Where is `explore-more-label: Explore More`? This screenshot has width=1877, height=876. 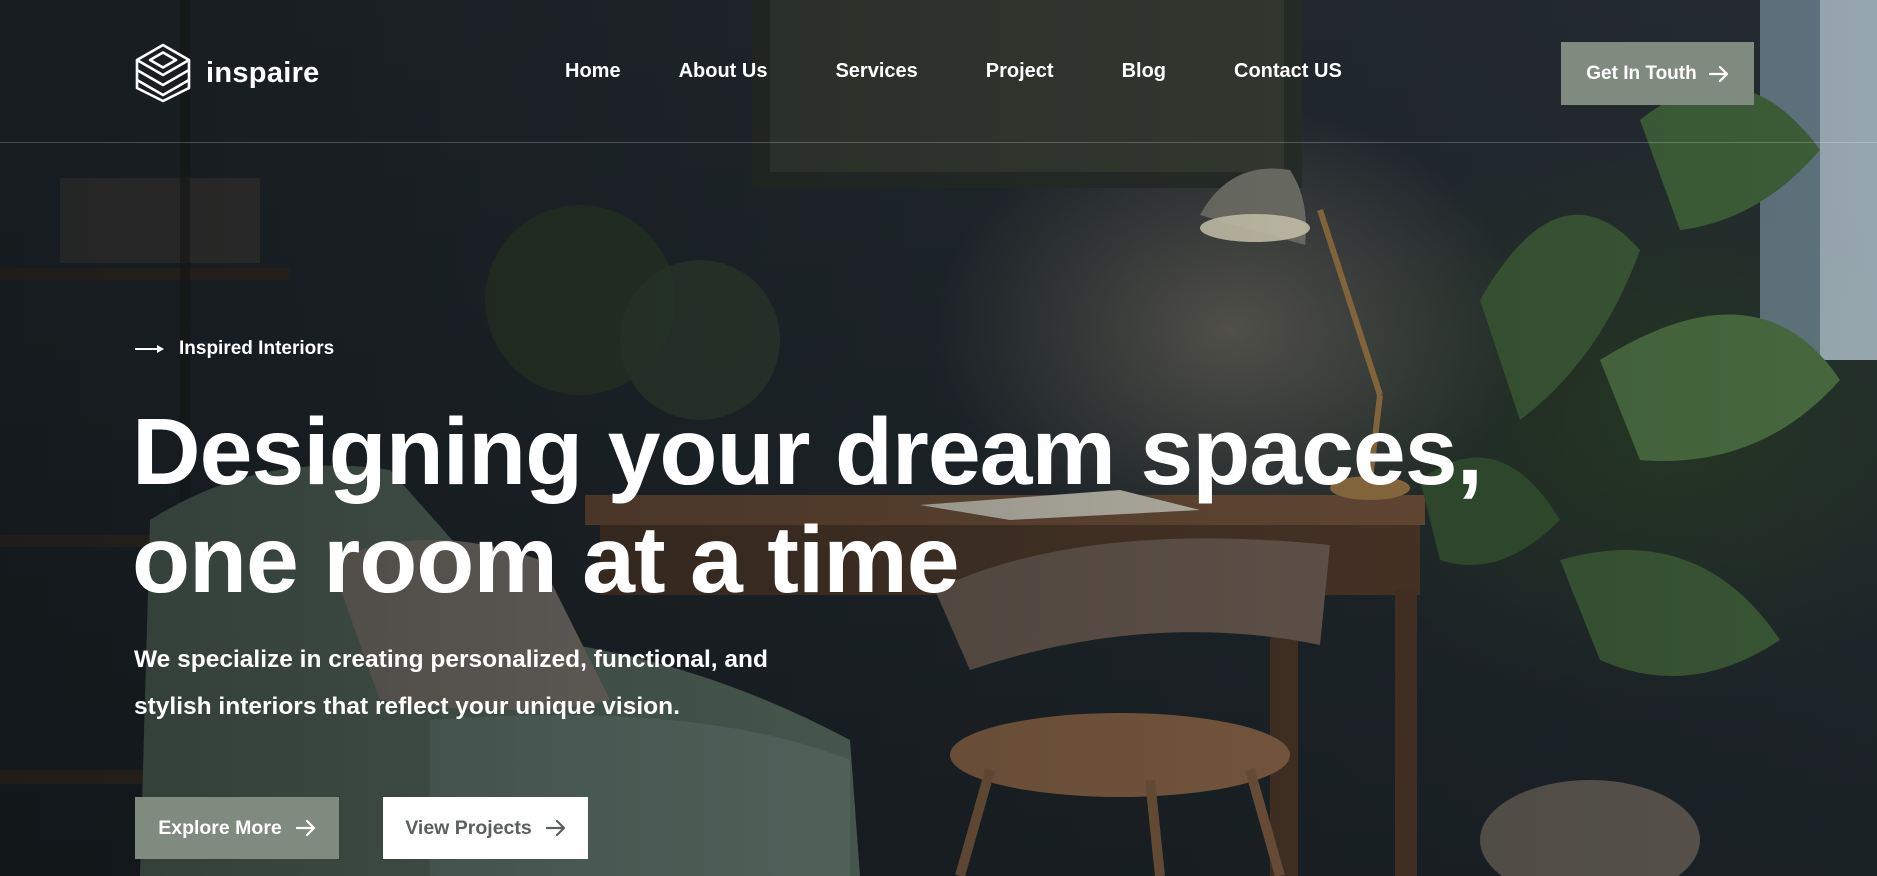
explore-more-label: Explore More is located at coordinates (220, 827).